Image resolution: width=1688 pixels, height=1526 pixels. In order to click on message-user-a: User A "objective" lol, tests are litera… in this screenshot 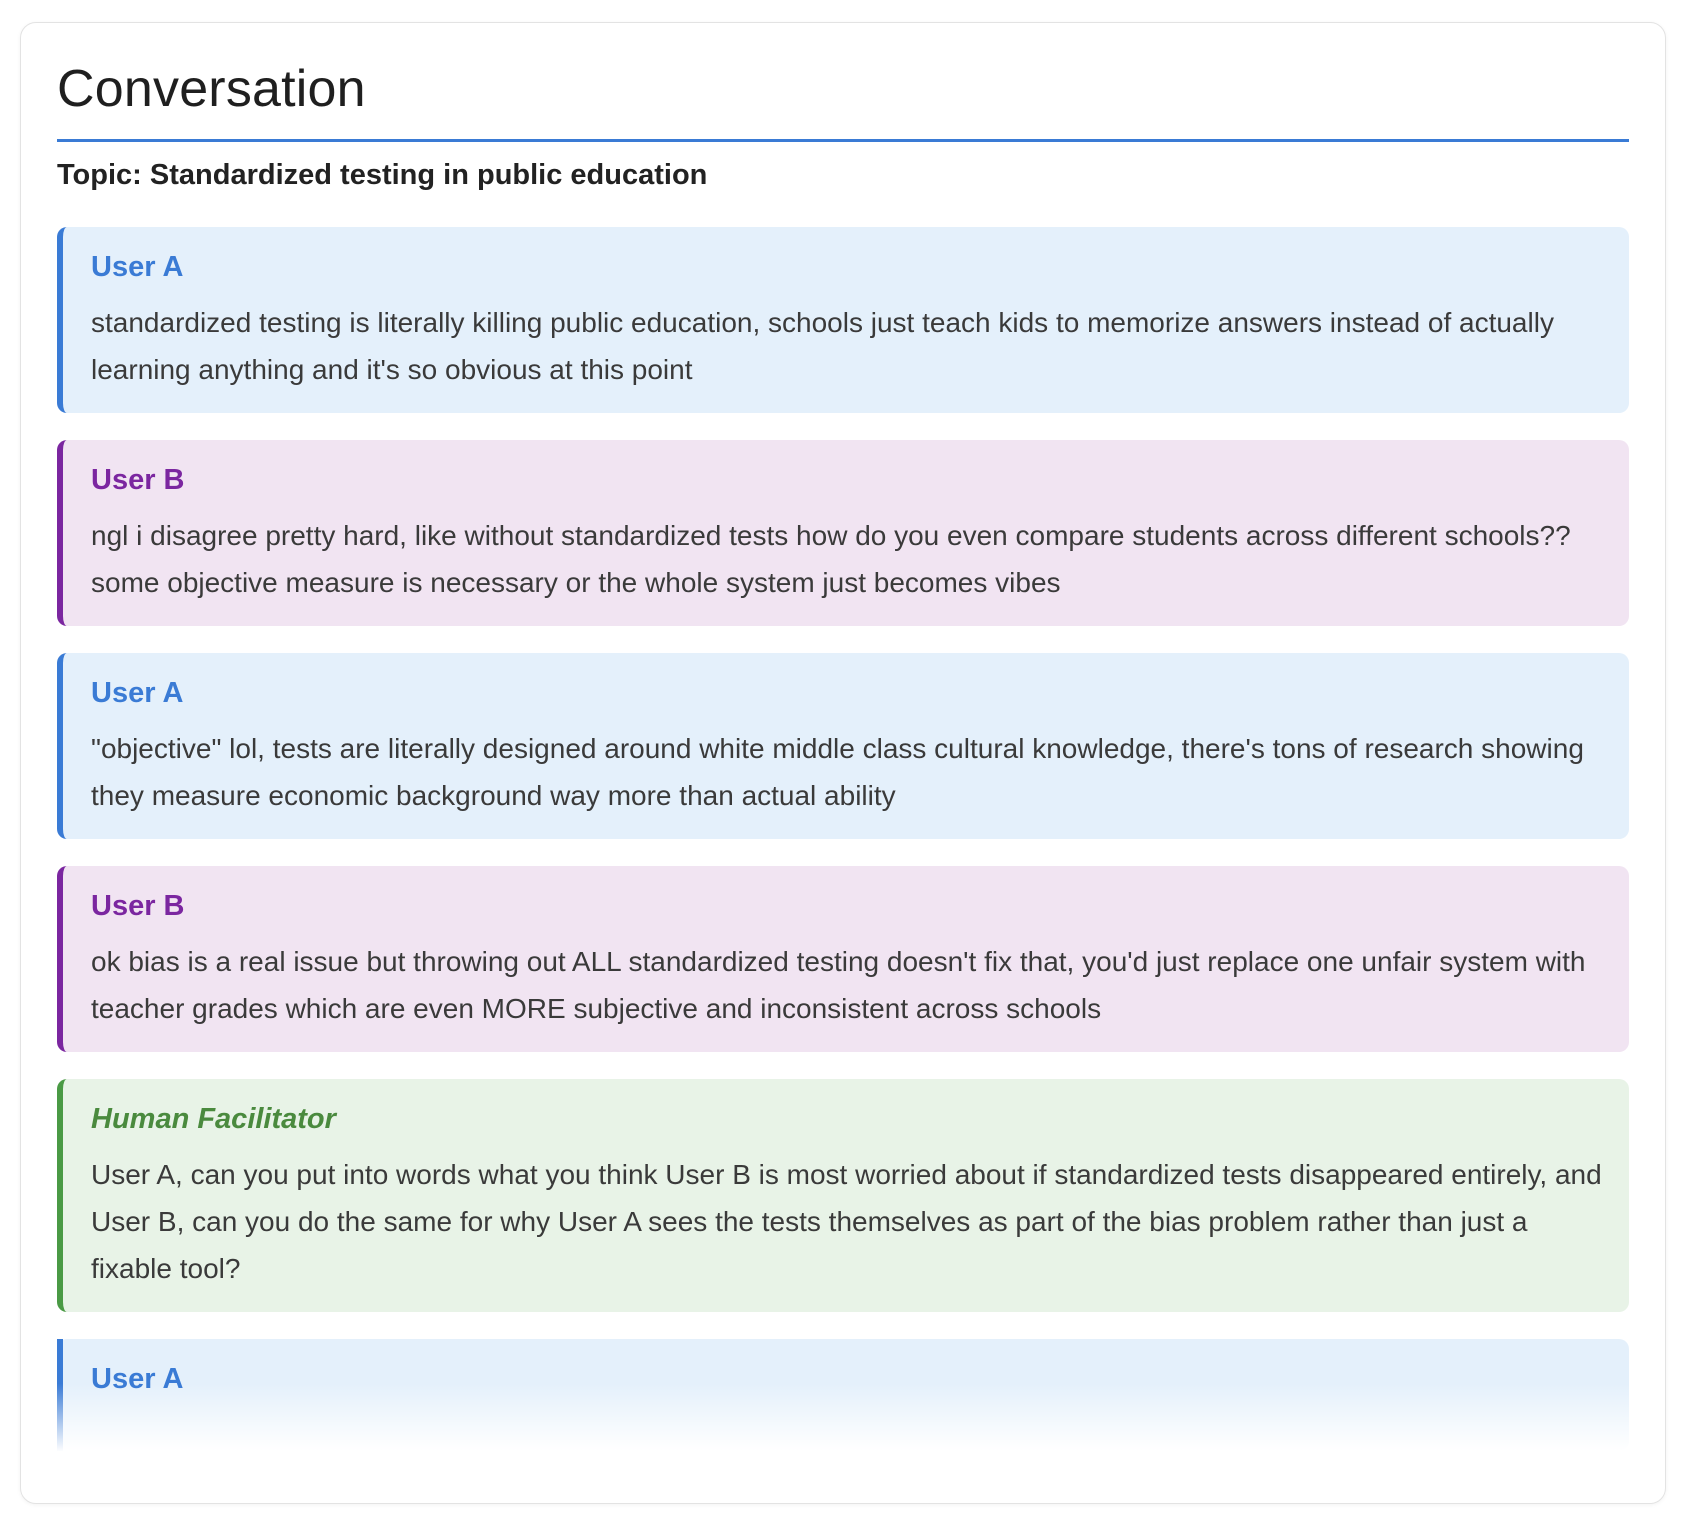, I will do `click(843, 746)`.